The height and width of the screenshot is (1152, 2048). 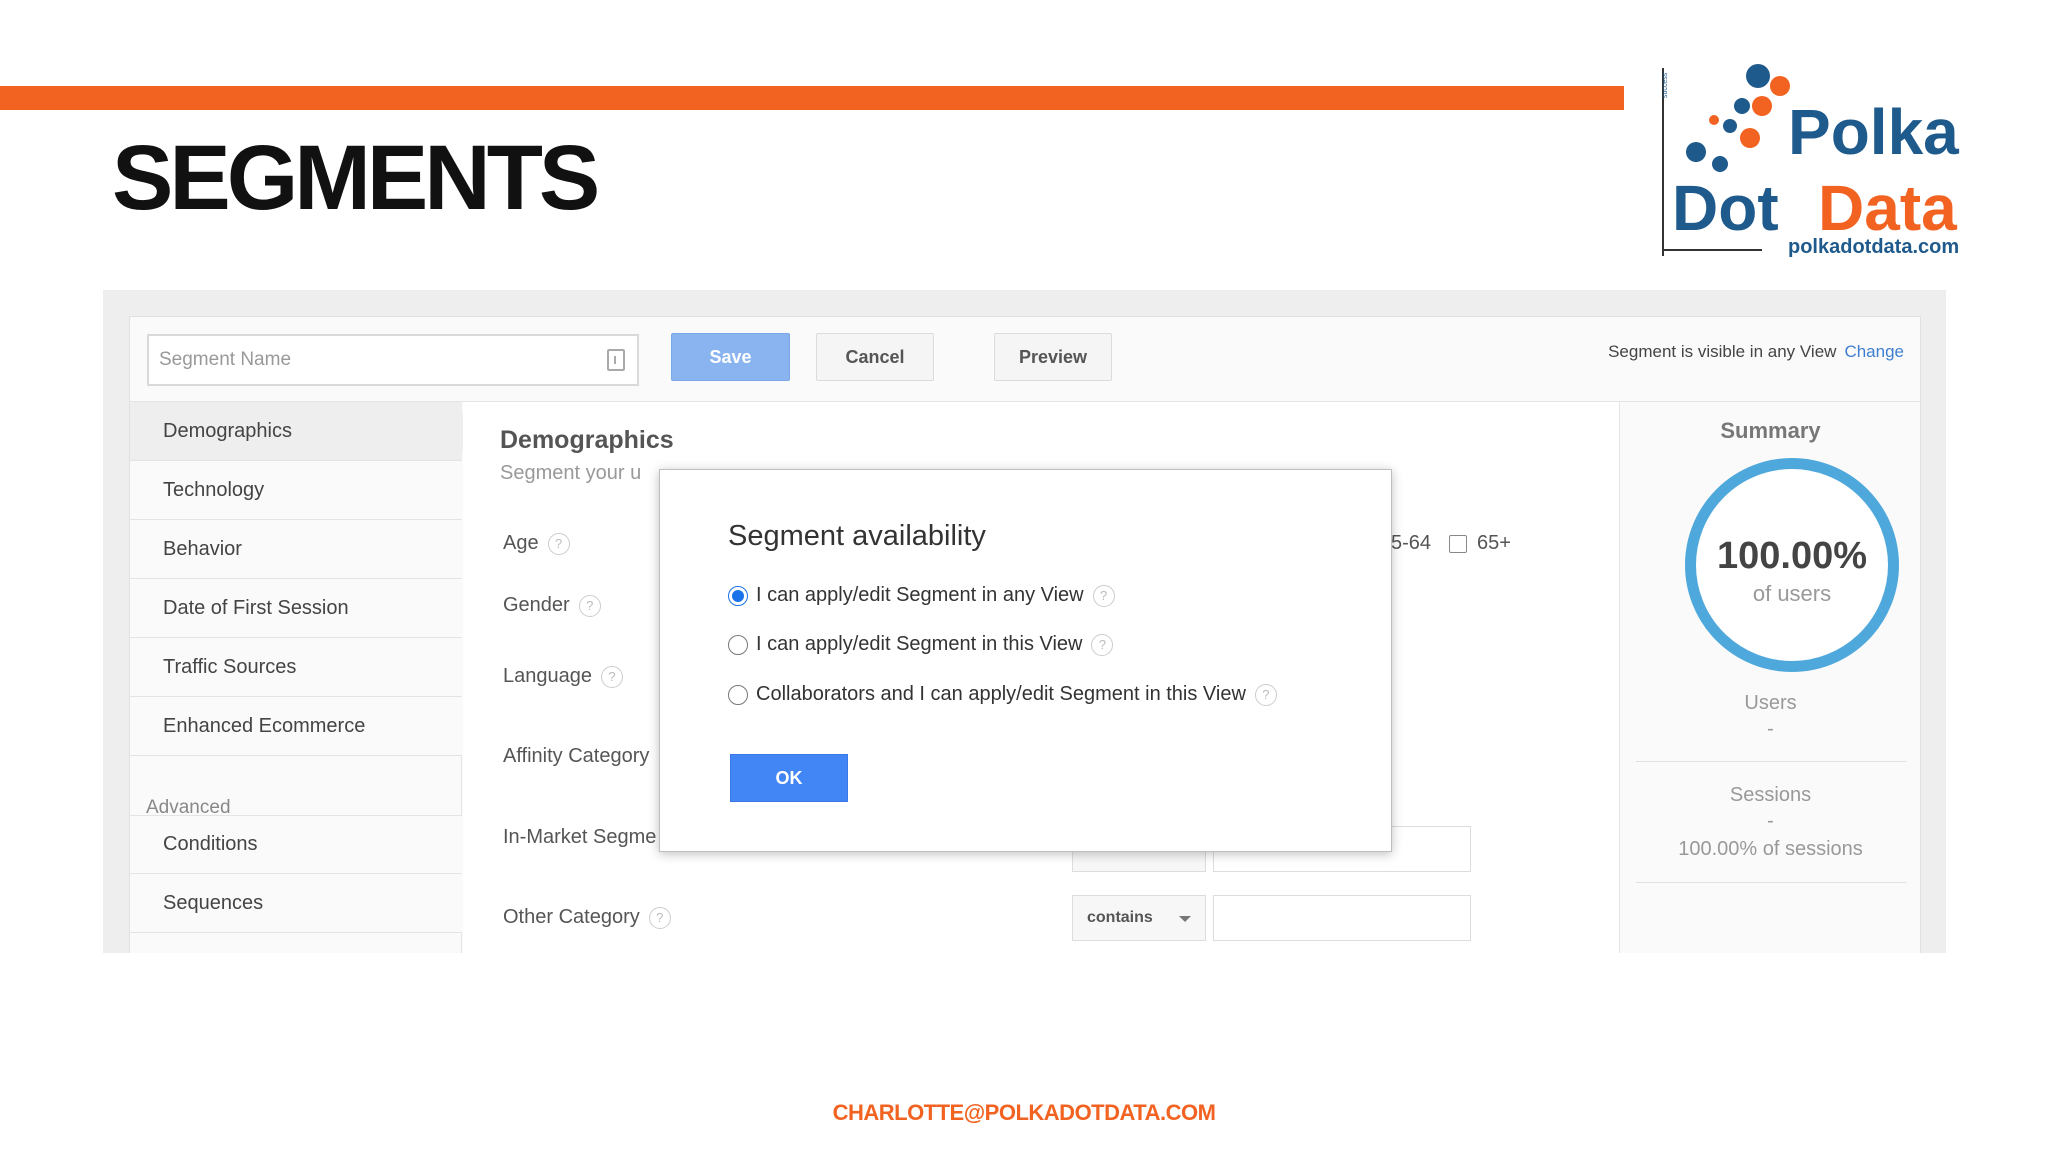 I want to click on ok-button: OK, so click(x=789, y=778).